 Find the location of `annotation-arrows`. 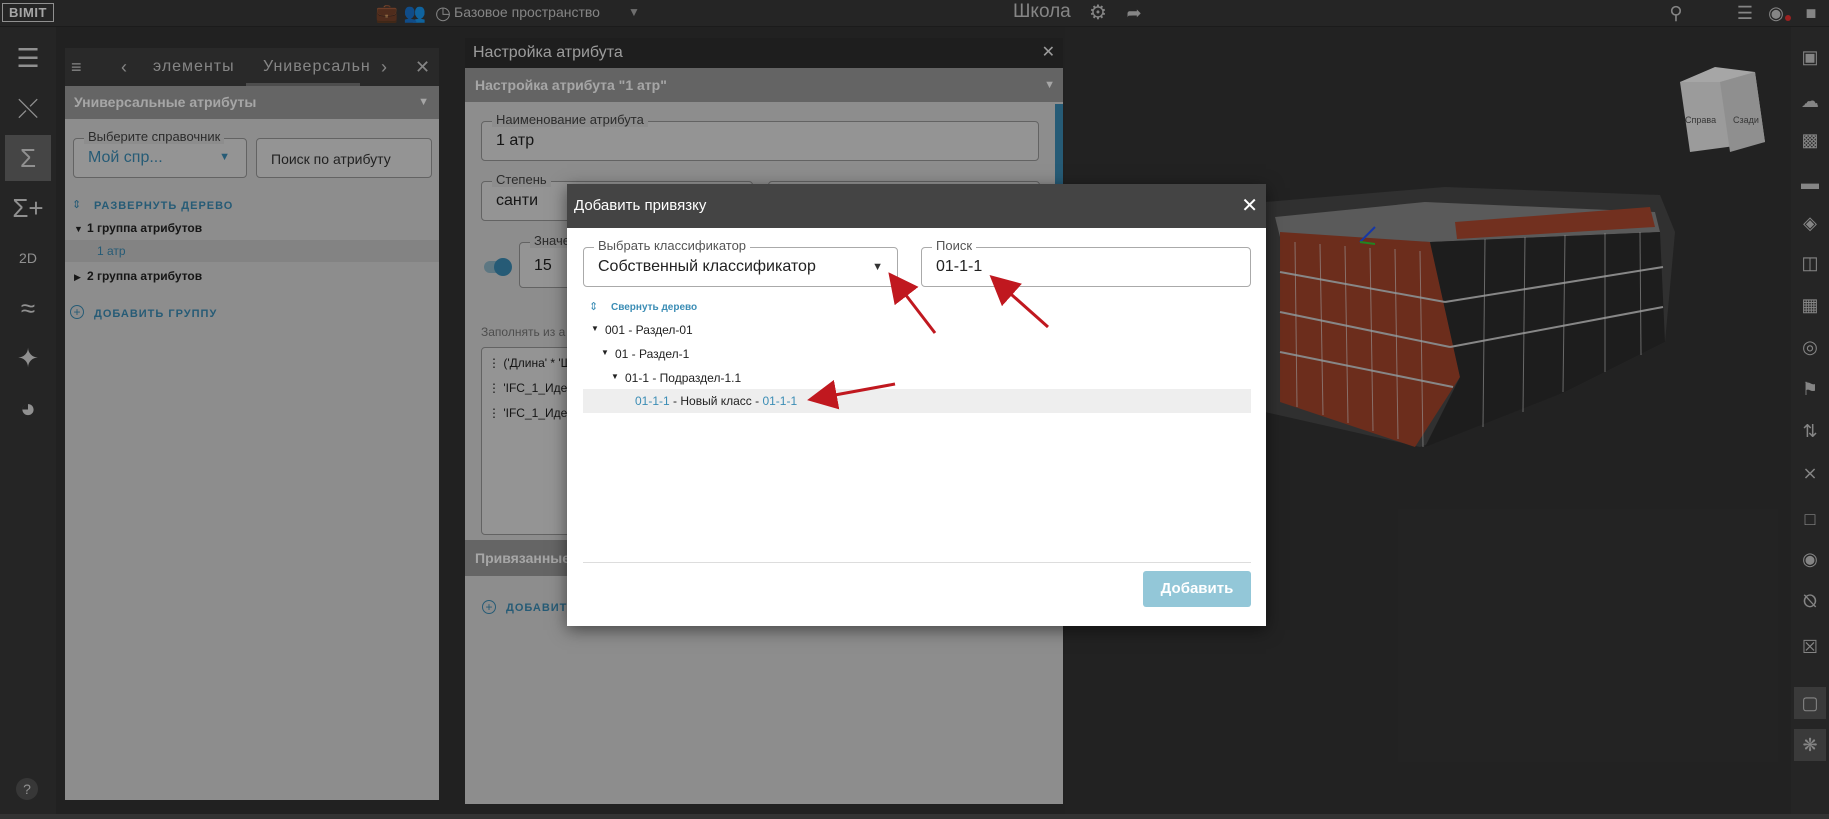

annotation-arrows is located at coordinates (928, 341).